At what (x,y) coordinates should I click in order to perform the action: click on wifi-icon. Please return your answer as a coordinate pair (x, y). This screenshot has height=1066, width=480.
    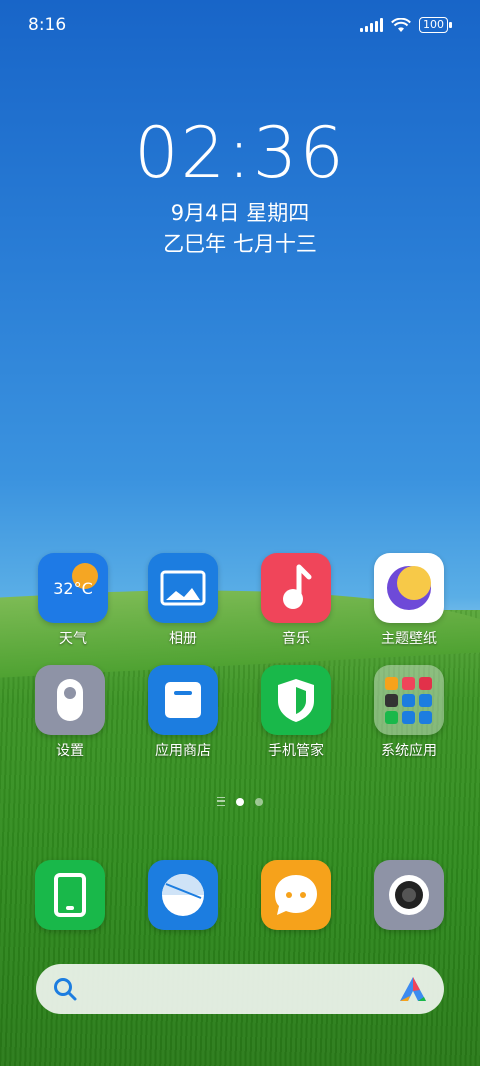
    Looking at the image, I should click on (401, 24).